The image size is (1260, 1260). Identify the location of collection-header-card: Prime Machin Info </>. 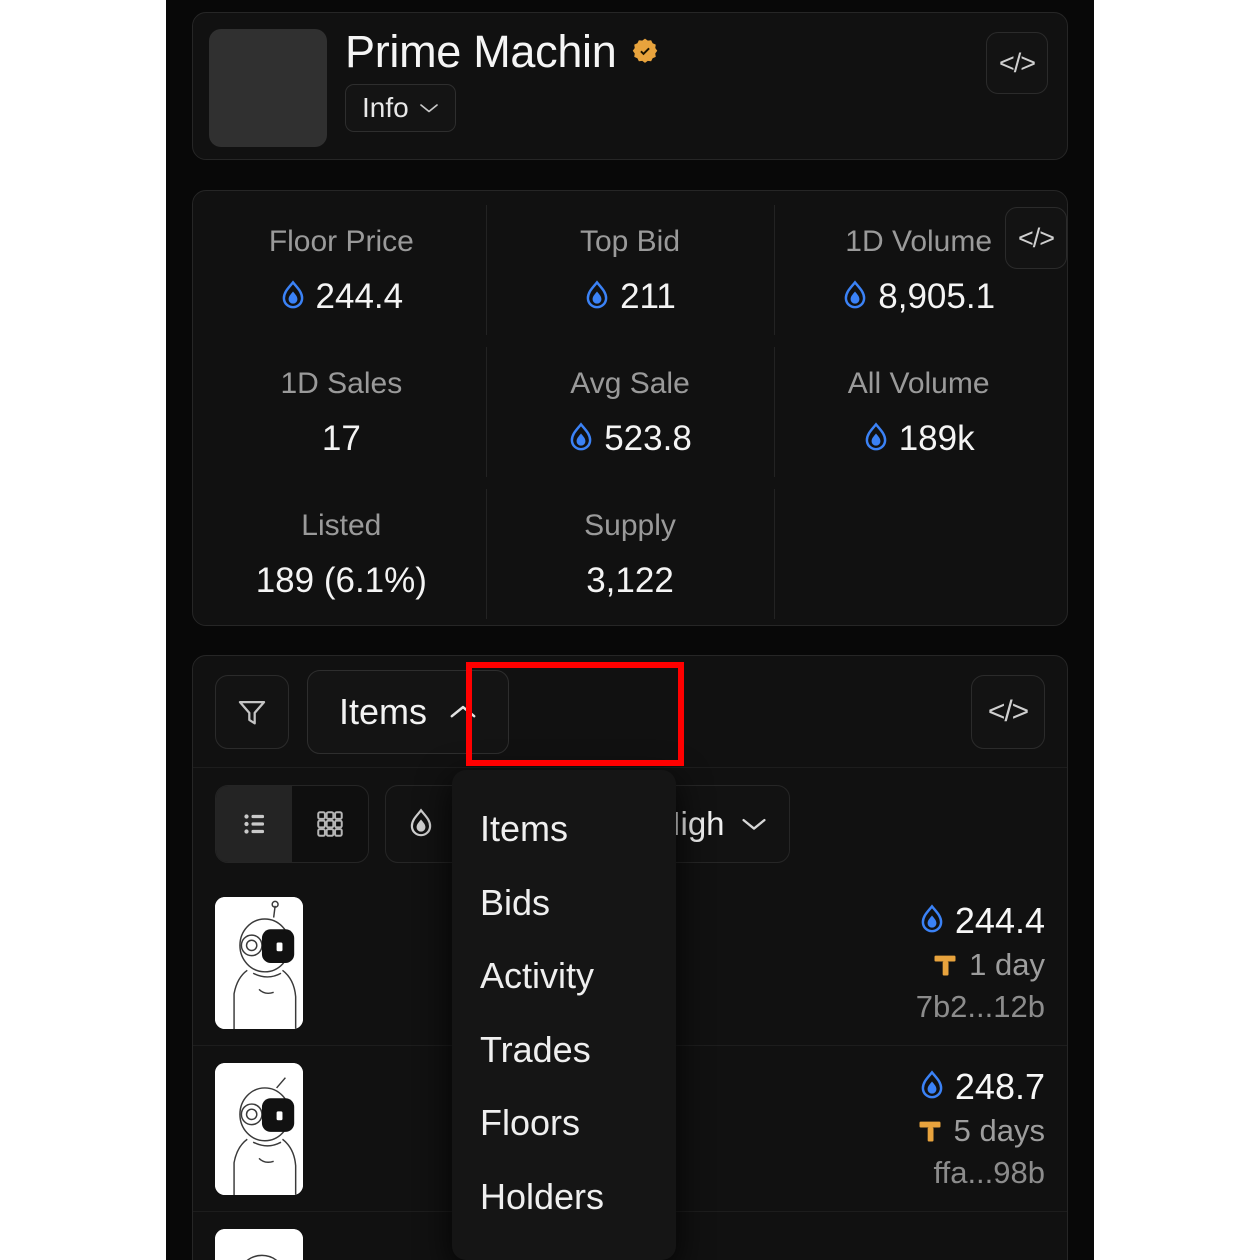
(630, 86).